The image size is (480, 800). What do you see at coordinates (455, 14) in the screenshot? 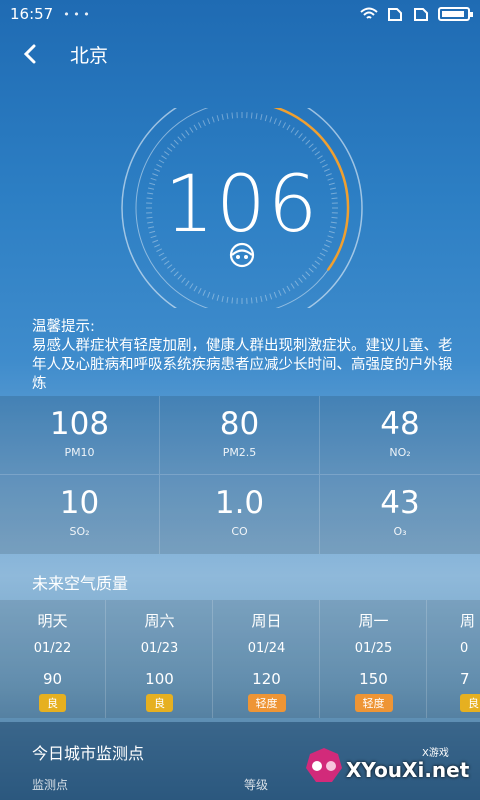
I see `battery-icon` at bounding box center [455, 14].